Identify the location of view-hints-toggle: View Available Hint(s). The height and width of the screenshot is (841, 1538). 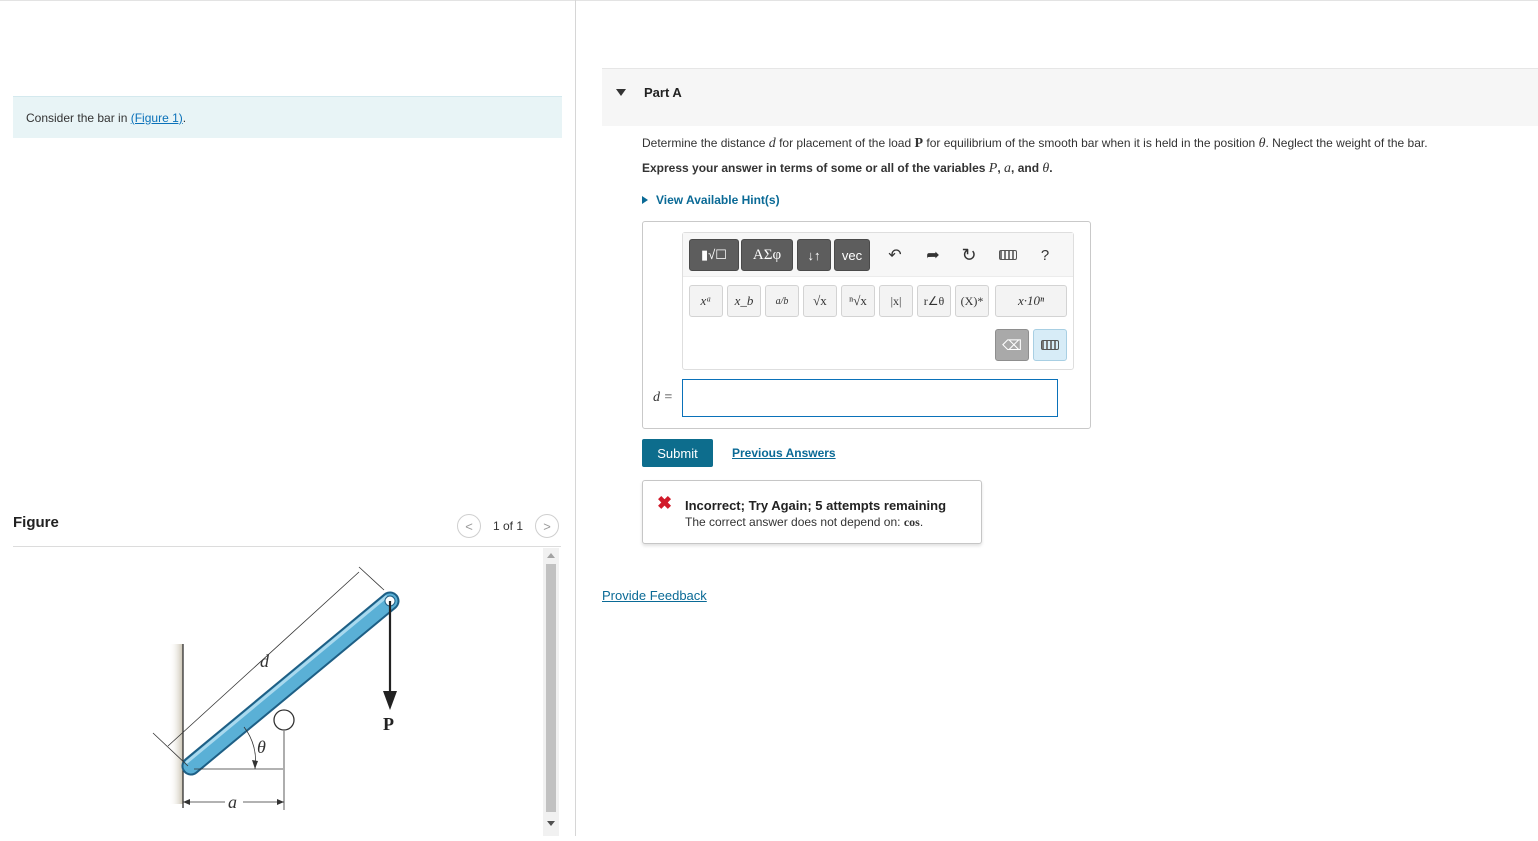
(711, 200).